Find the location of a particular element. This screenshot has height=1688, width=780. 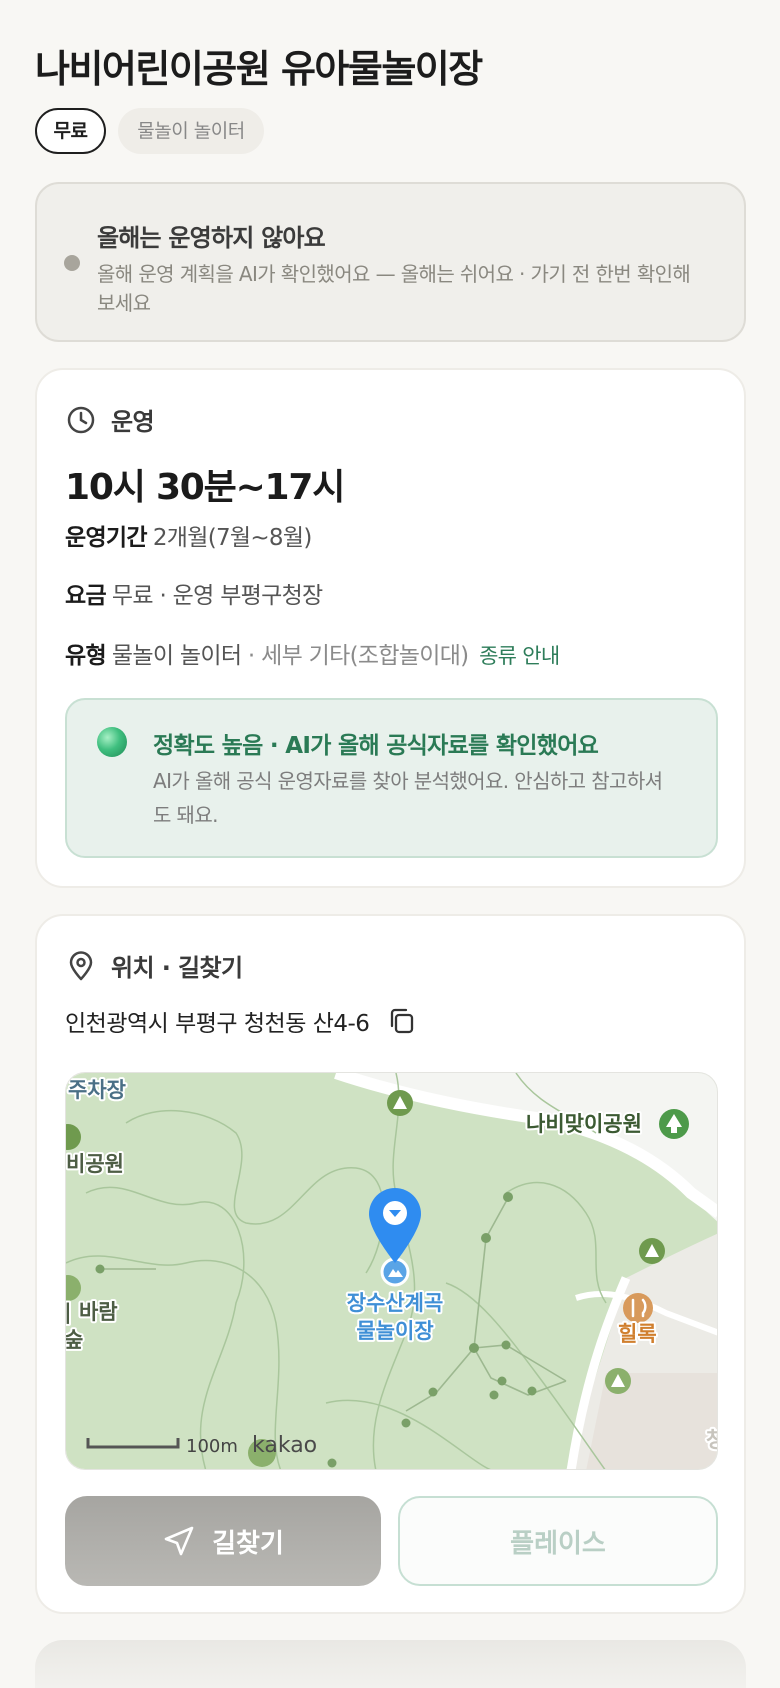

type-guide-link: 종류 안내 is located at coordinates (519, 656).